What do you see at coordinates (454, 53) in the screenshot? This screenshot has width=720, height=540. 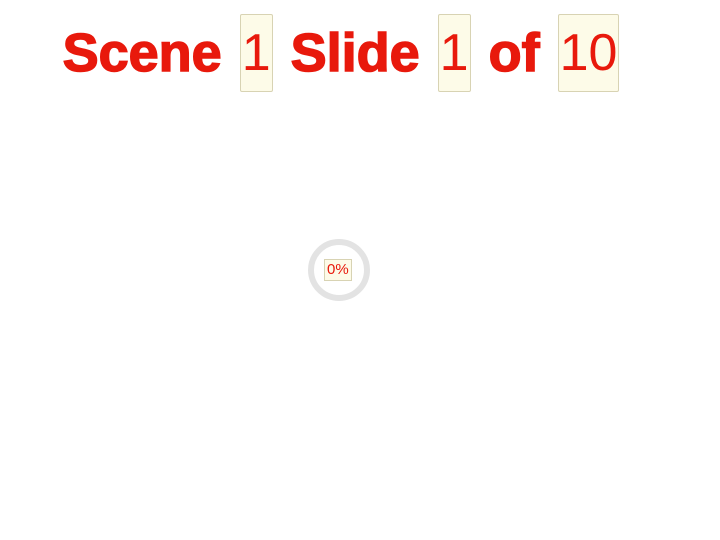 I see `slide-number-field: 1` at bounding box center [454, 53].